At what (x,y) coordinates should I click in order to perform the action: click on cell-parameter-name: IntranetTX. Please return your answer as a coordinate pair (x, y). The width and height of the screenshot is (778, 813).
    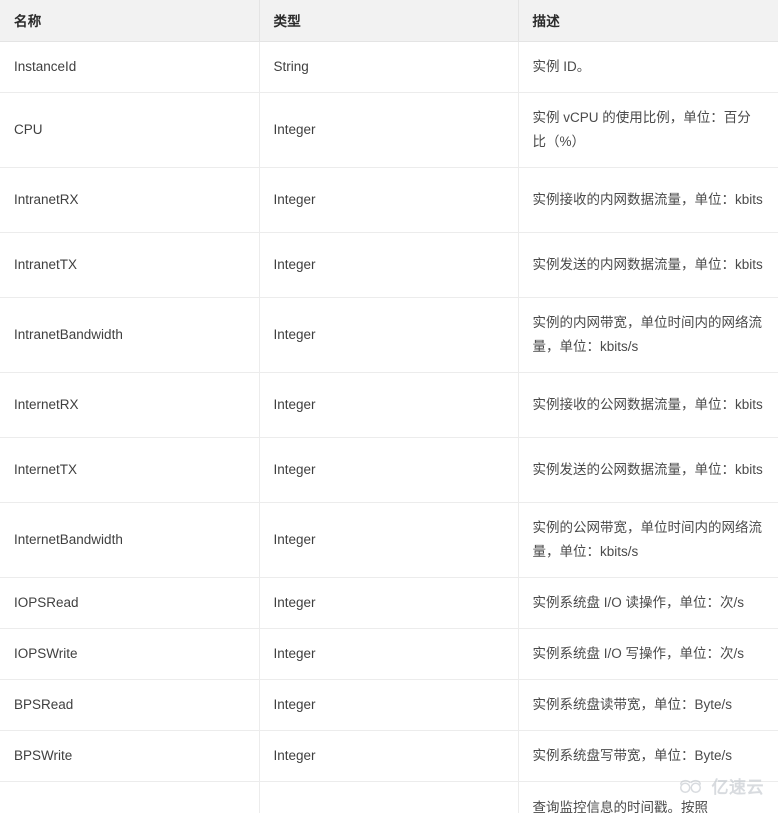
    Looking at the image, I should click on (130, 265).